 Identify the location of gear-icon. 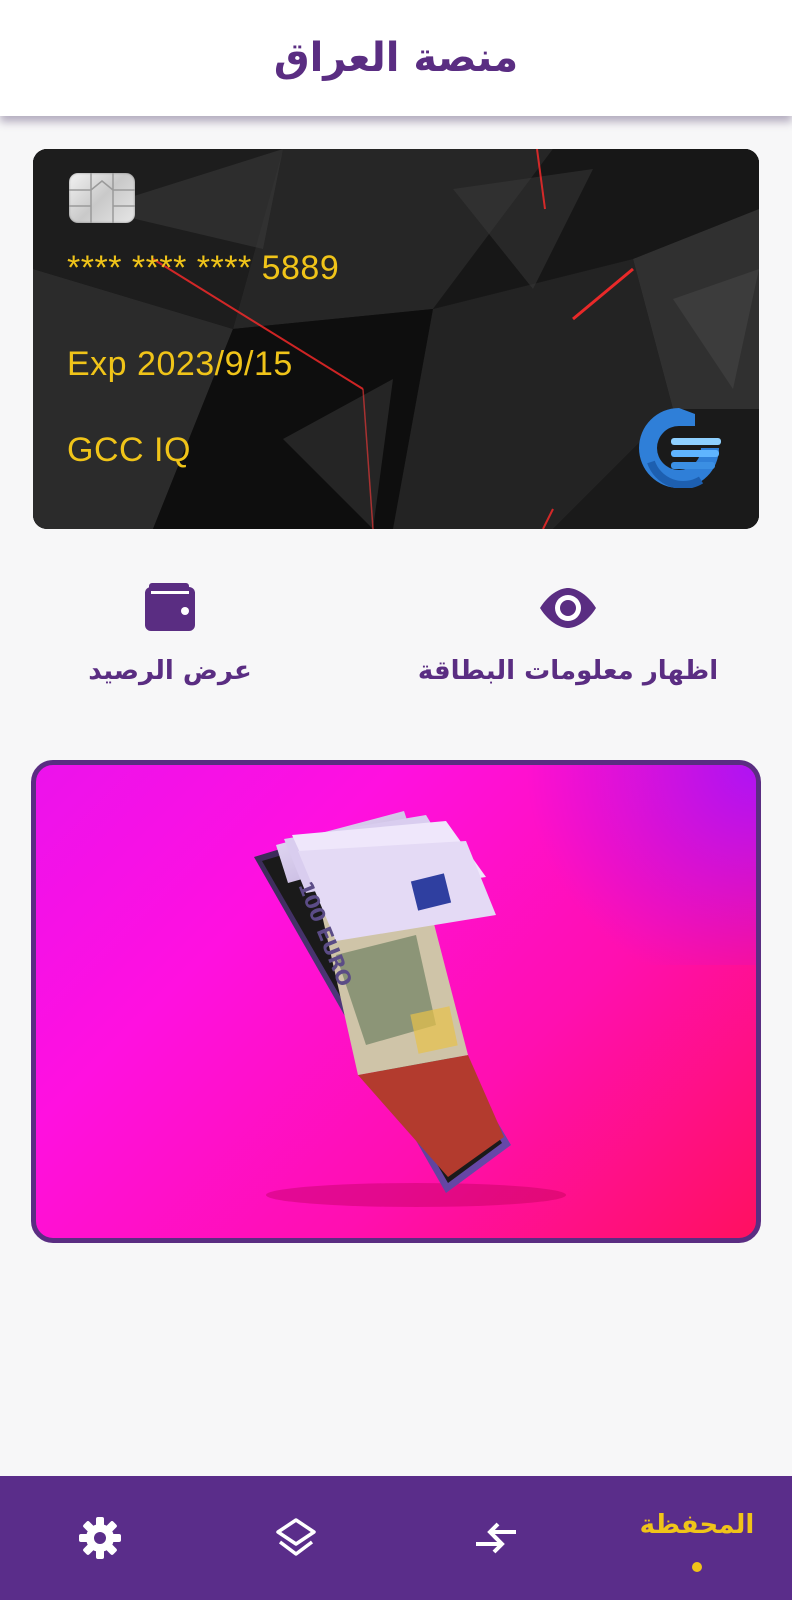
(100, 1538).